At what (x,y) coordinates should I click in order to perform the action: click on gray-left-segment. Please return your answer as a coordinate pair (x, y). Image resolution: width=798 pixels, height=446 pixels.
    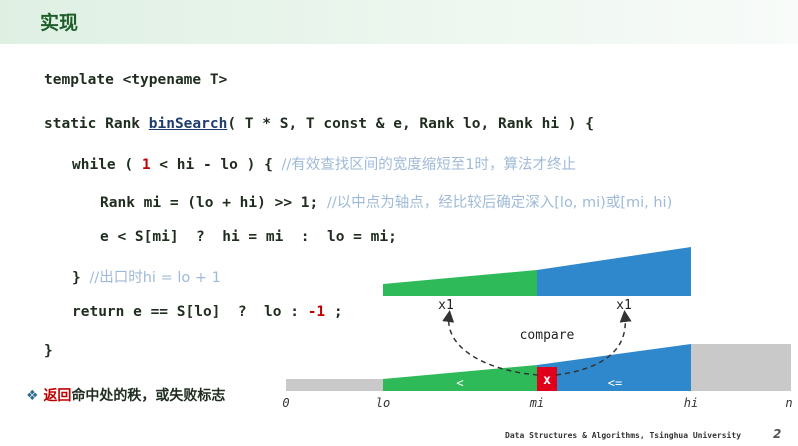
    Looking at the image, I should click on (334, 385).